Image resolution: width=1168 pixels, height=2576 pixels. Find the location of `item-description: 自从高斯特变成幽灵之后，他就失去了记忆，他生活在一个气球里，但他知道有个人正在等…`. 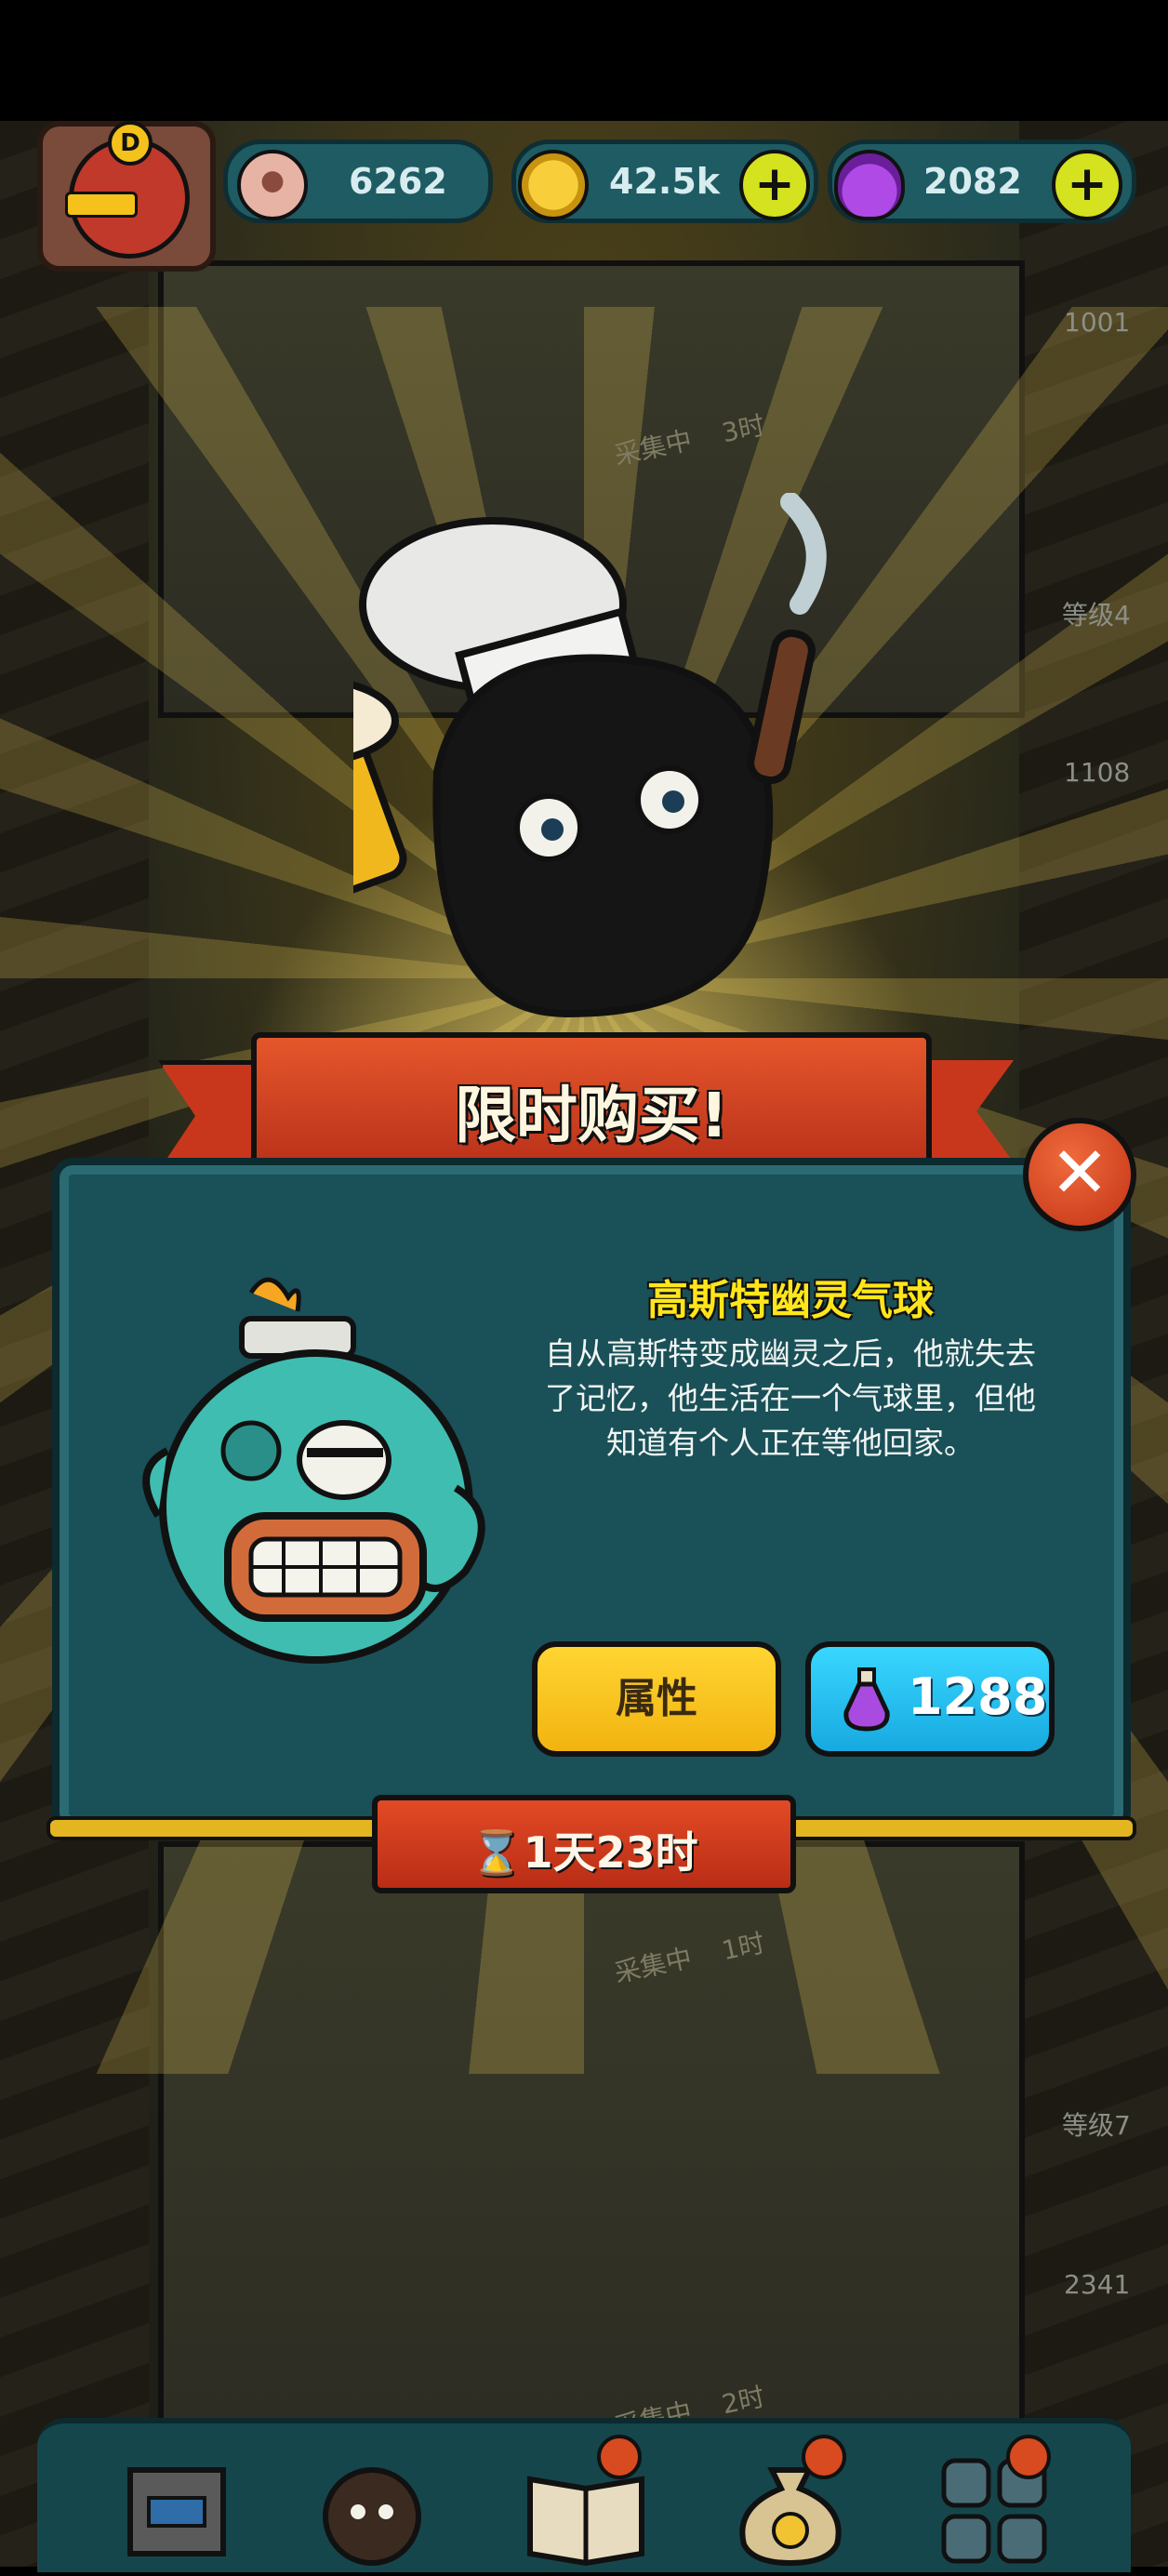

item-description: 自从高斯特变成幽灵之后，他就失去了记忆，他生活在一个气球里，但他知道有个人正在等… is located at coordinates (791, 1398).